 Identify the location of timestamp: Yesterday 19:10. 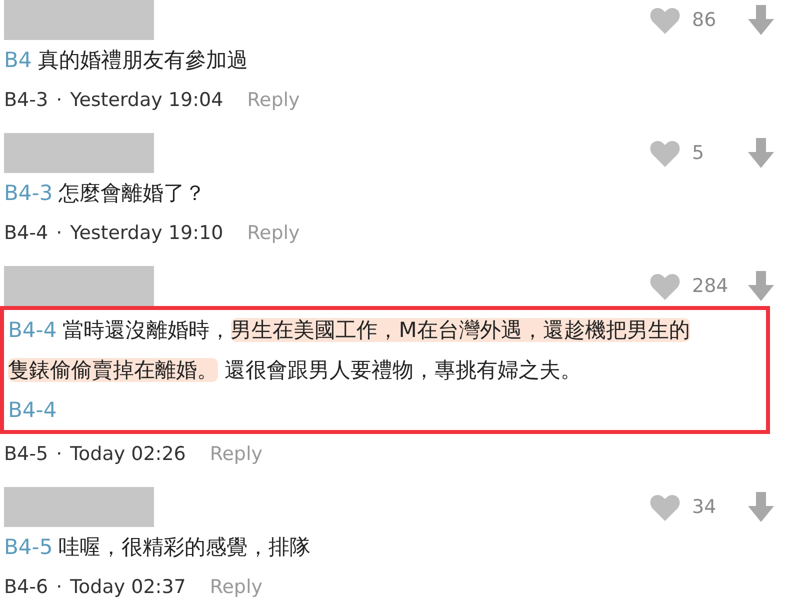
(147, 233).